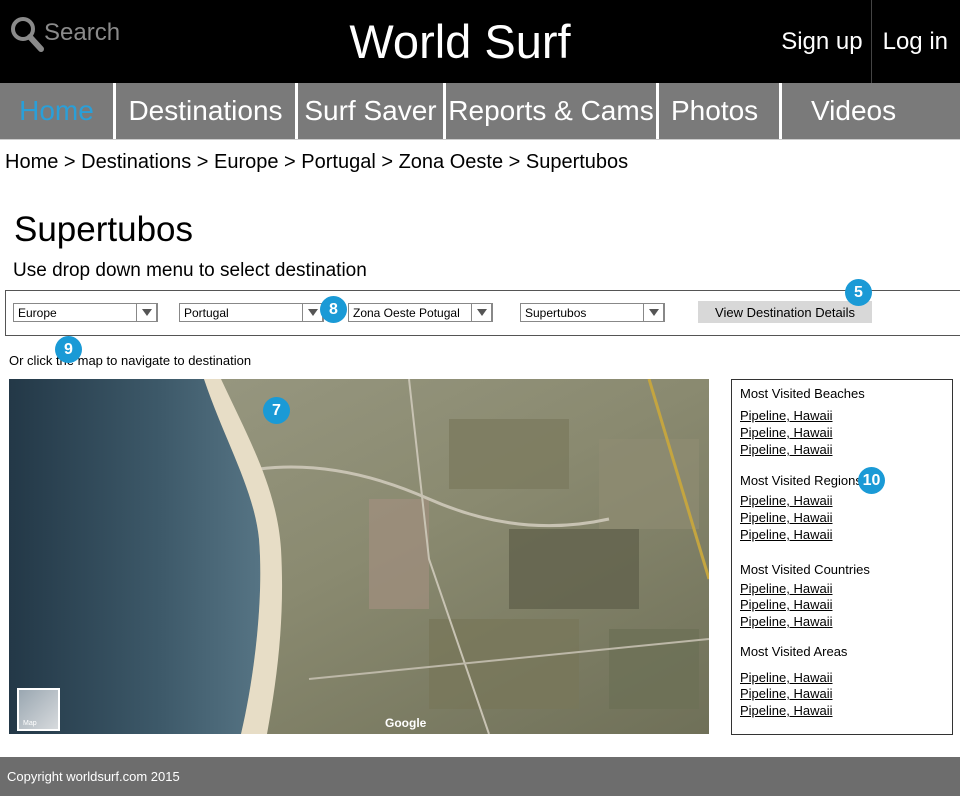 This screenshot has height=796, width=960. I want to click on tab-photos: Photos, so click(719, 111).